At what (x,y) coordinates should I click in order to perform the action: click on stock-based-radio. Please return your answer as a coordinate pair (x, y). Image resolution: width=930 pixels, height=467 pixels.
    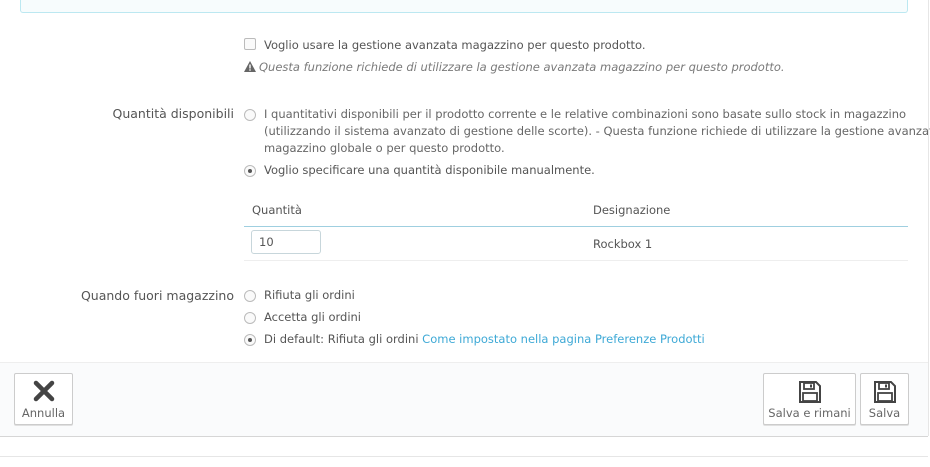
    Looking at the image, I should click on (250, 115).